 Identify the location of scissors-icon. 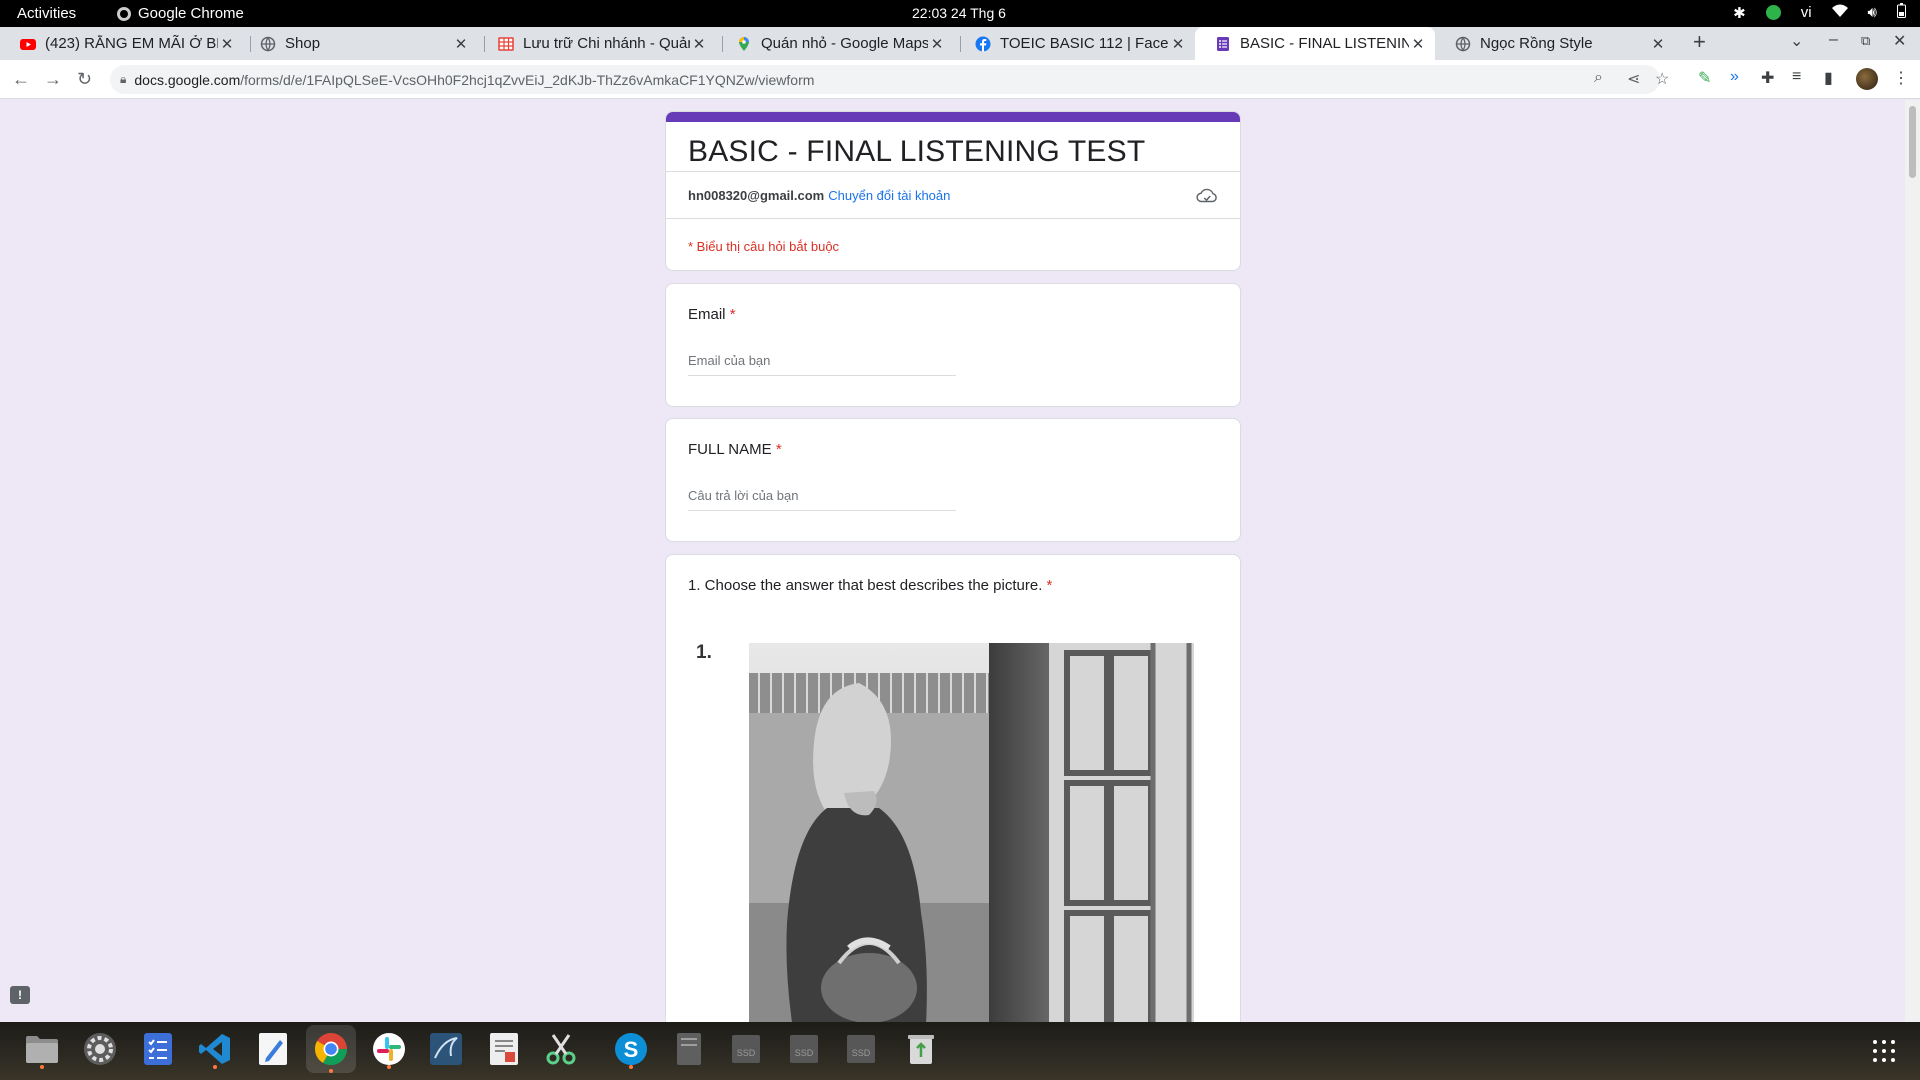
(561, 1049).